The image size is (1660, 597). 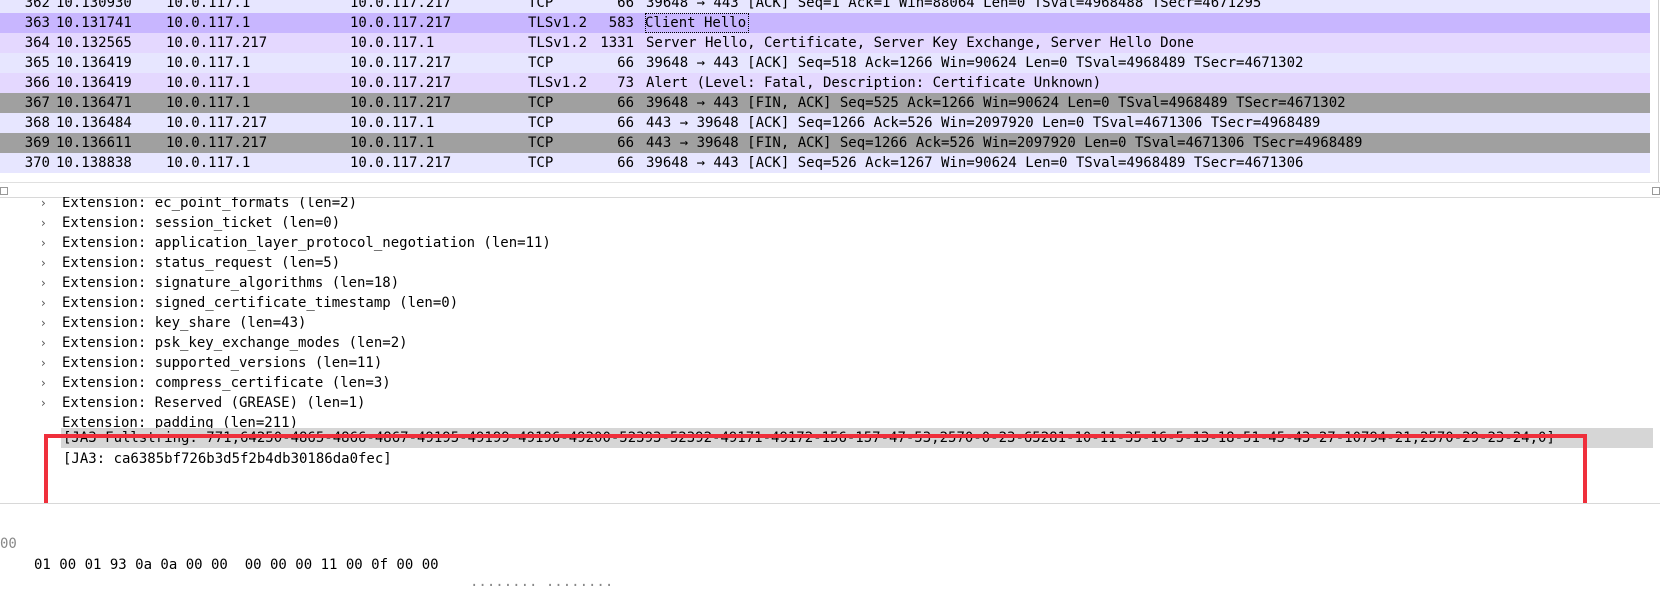 I want to click on packet-no: 363, so click(x=37, y=23).